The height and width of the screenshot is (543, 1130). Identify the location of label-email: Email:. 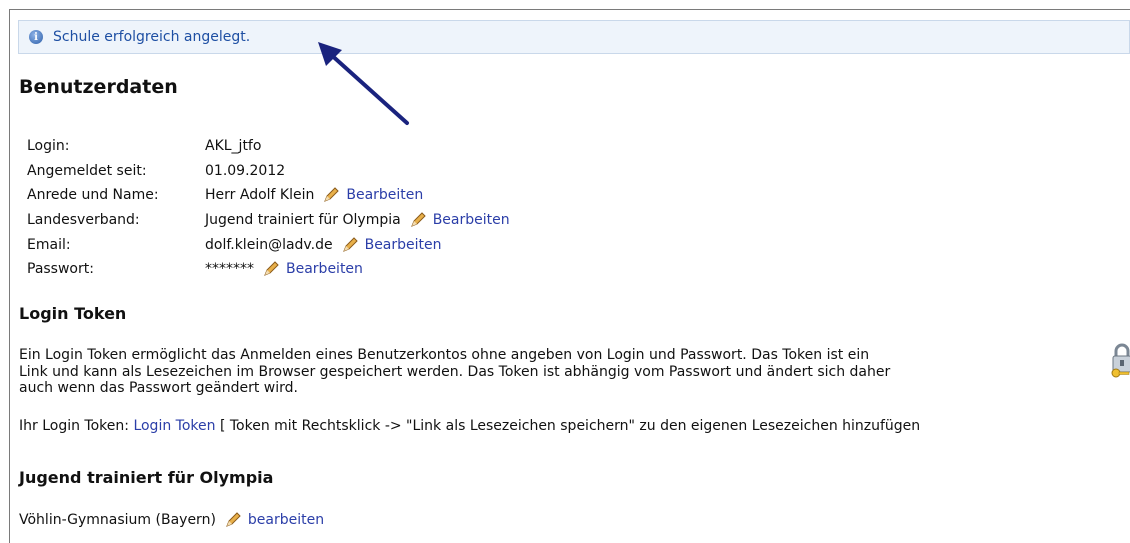
(49, 244).